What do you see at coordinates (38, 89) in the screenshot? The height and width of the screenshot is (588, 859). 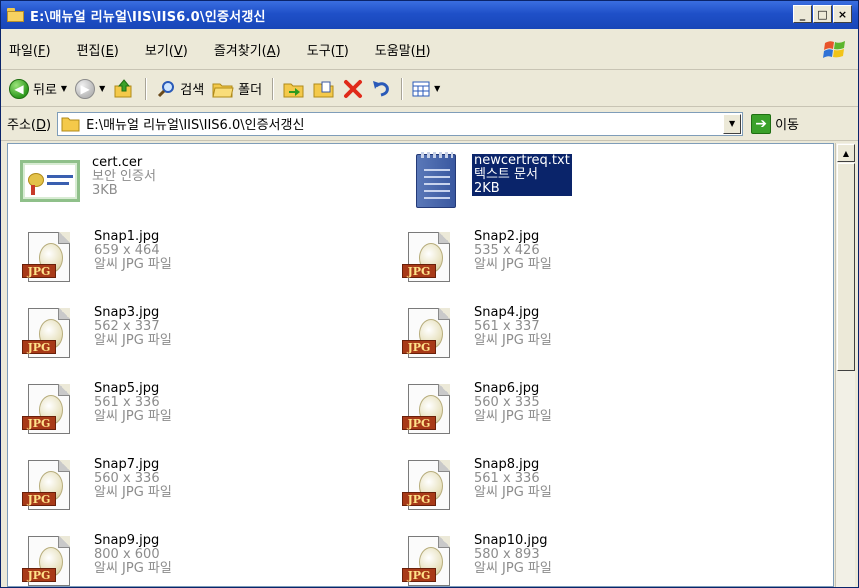 I see `back-button: ◀ 뒤로 ▼` at bounding box center [38, 89].